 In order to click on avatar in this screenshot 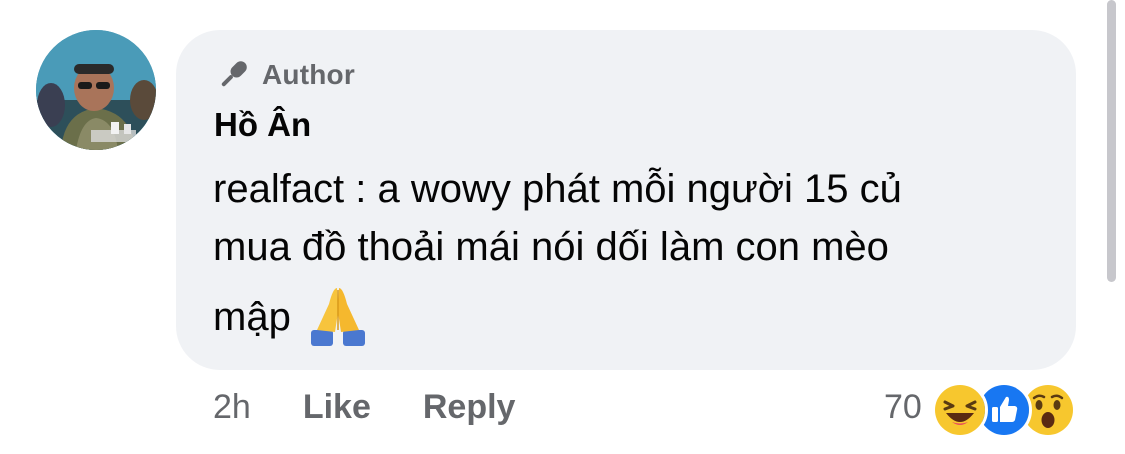, I will do `click(96, 90)`.